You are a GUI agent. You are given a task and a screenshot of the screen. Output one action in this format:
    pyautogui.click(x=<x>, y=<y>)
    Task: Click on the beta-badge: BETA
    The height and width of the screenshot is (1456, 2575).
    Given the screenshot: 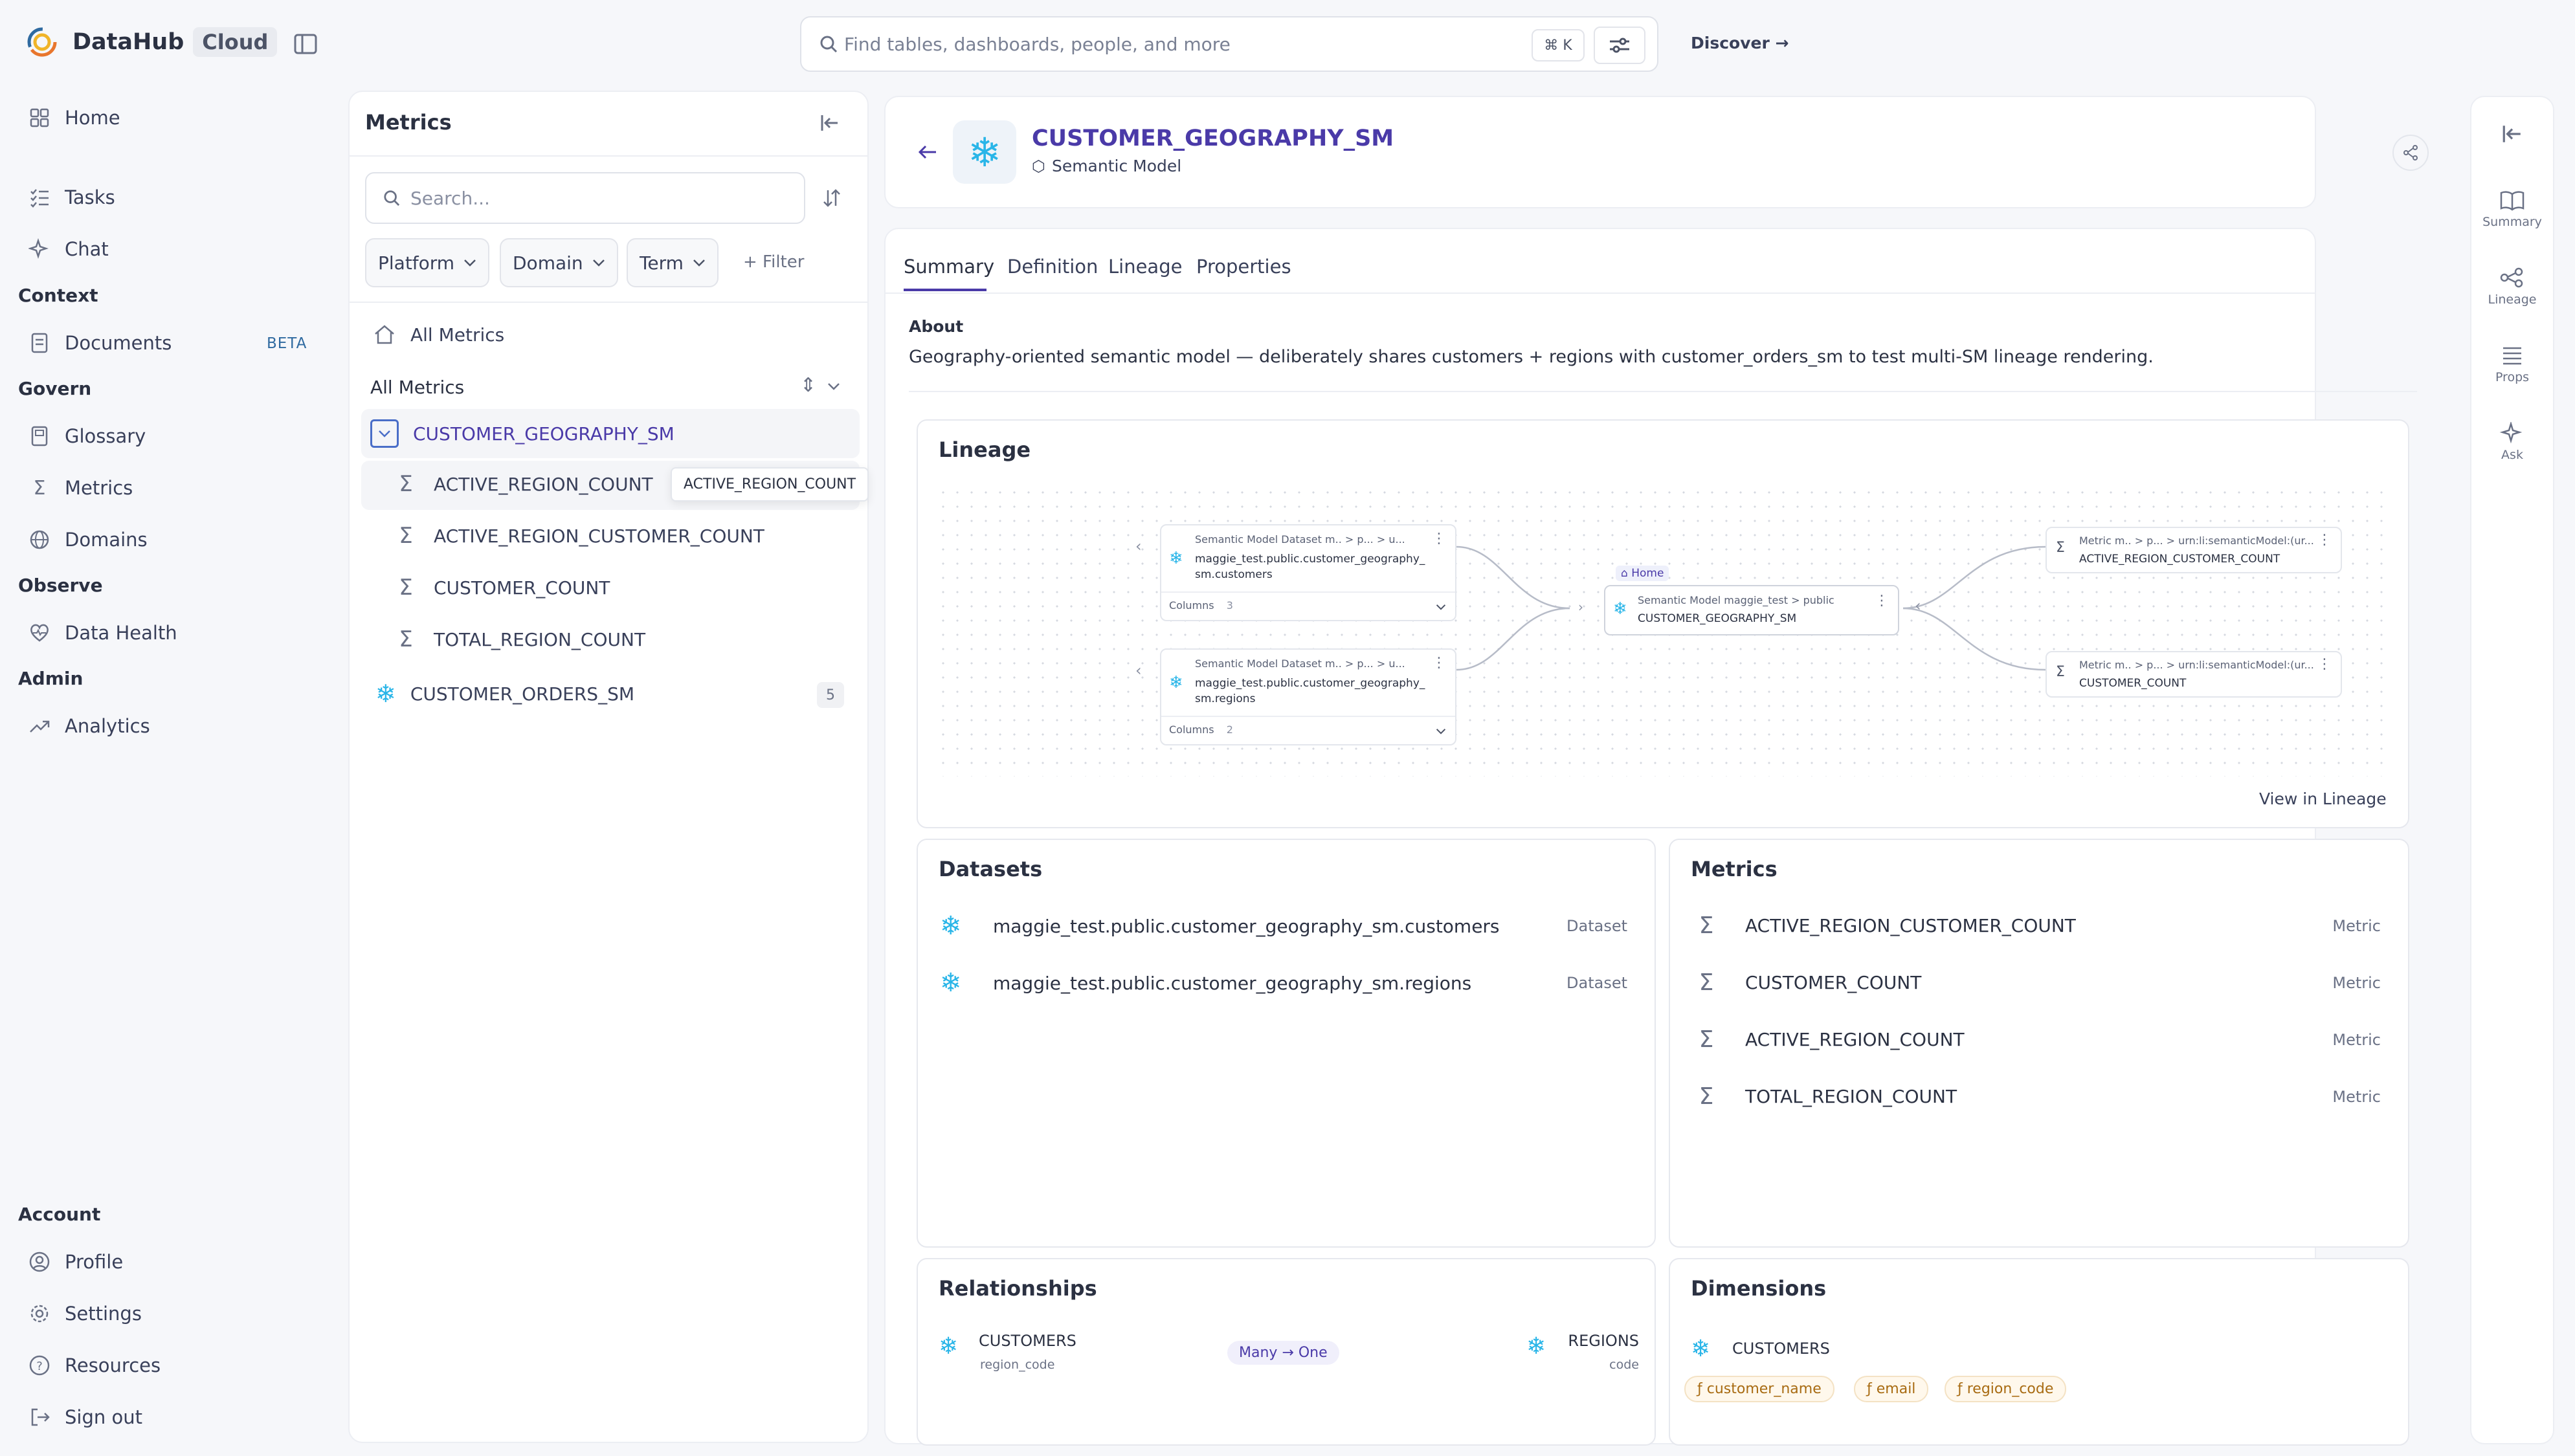 What is the action you would take?
    pyautogui.click(x=287, y=343)
    